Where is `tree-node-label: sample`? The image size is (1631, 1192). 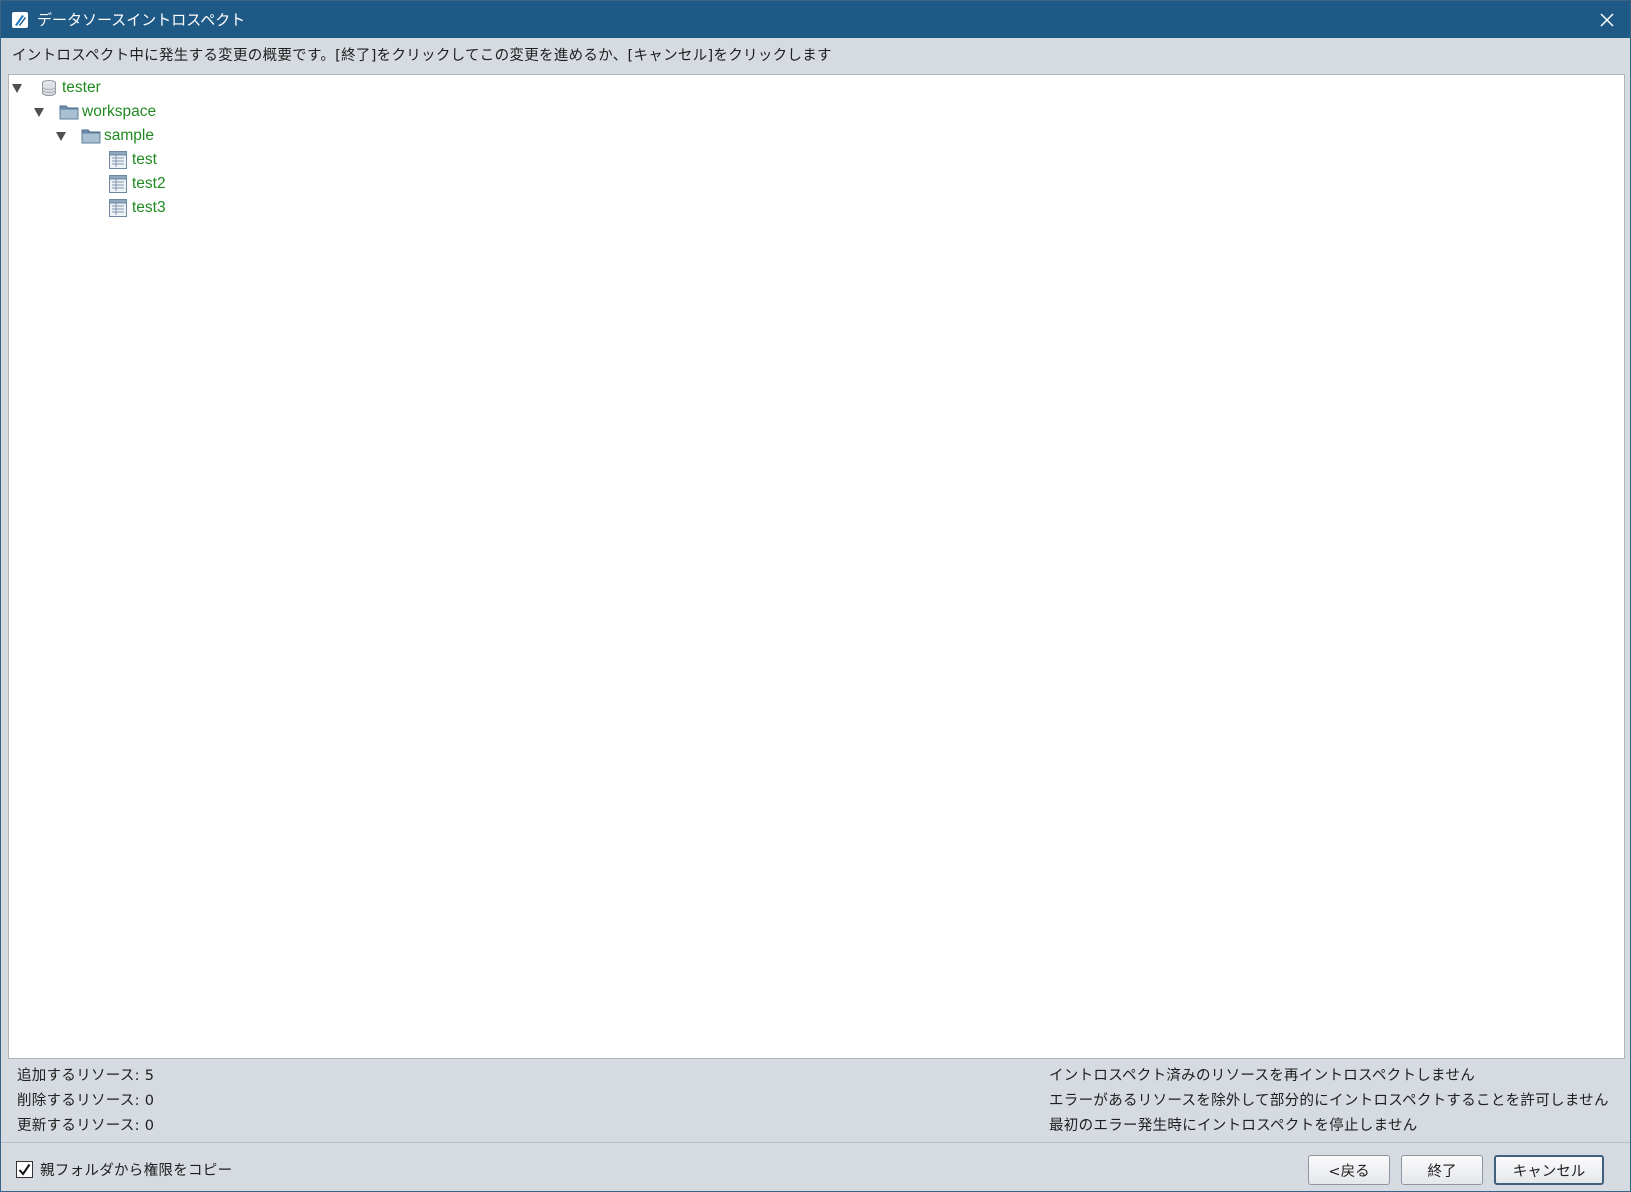
tree-node-label: sample is located at coordinates (129, 136).